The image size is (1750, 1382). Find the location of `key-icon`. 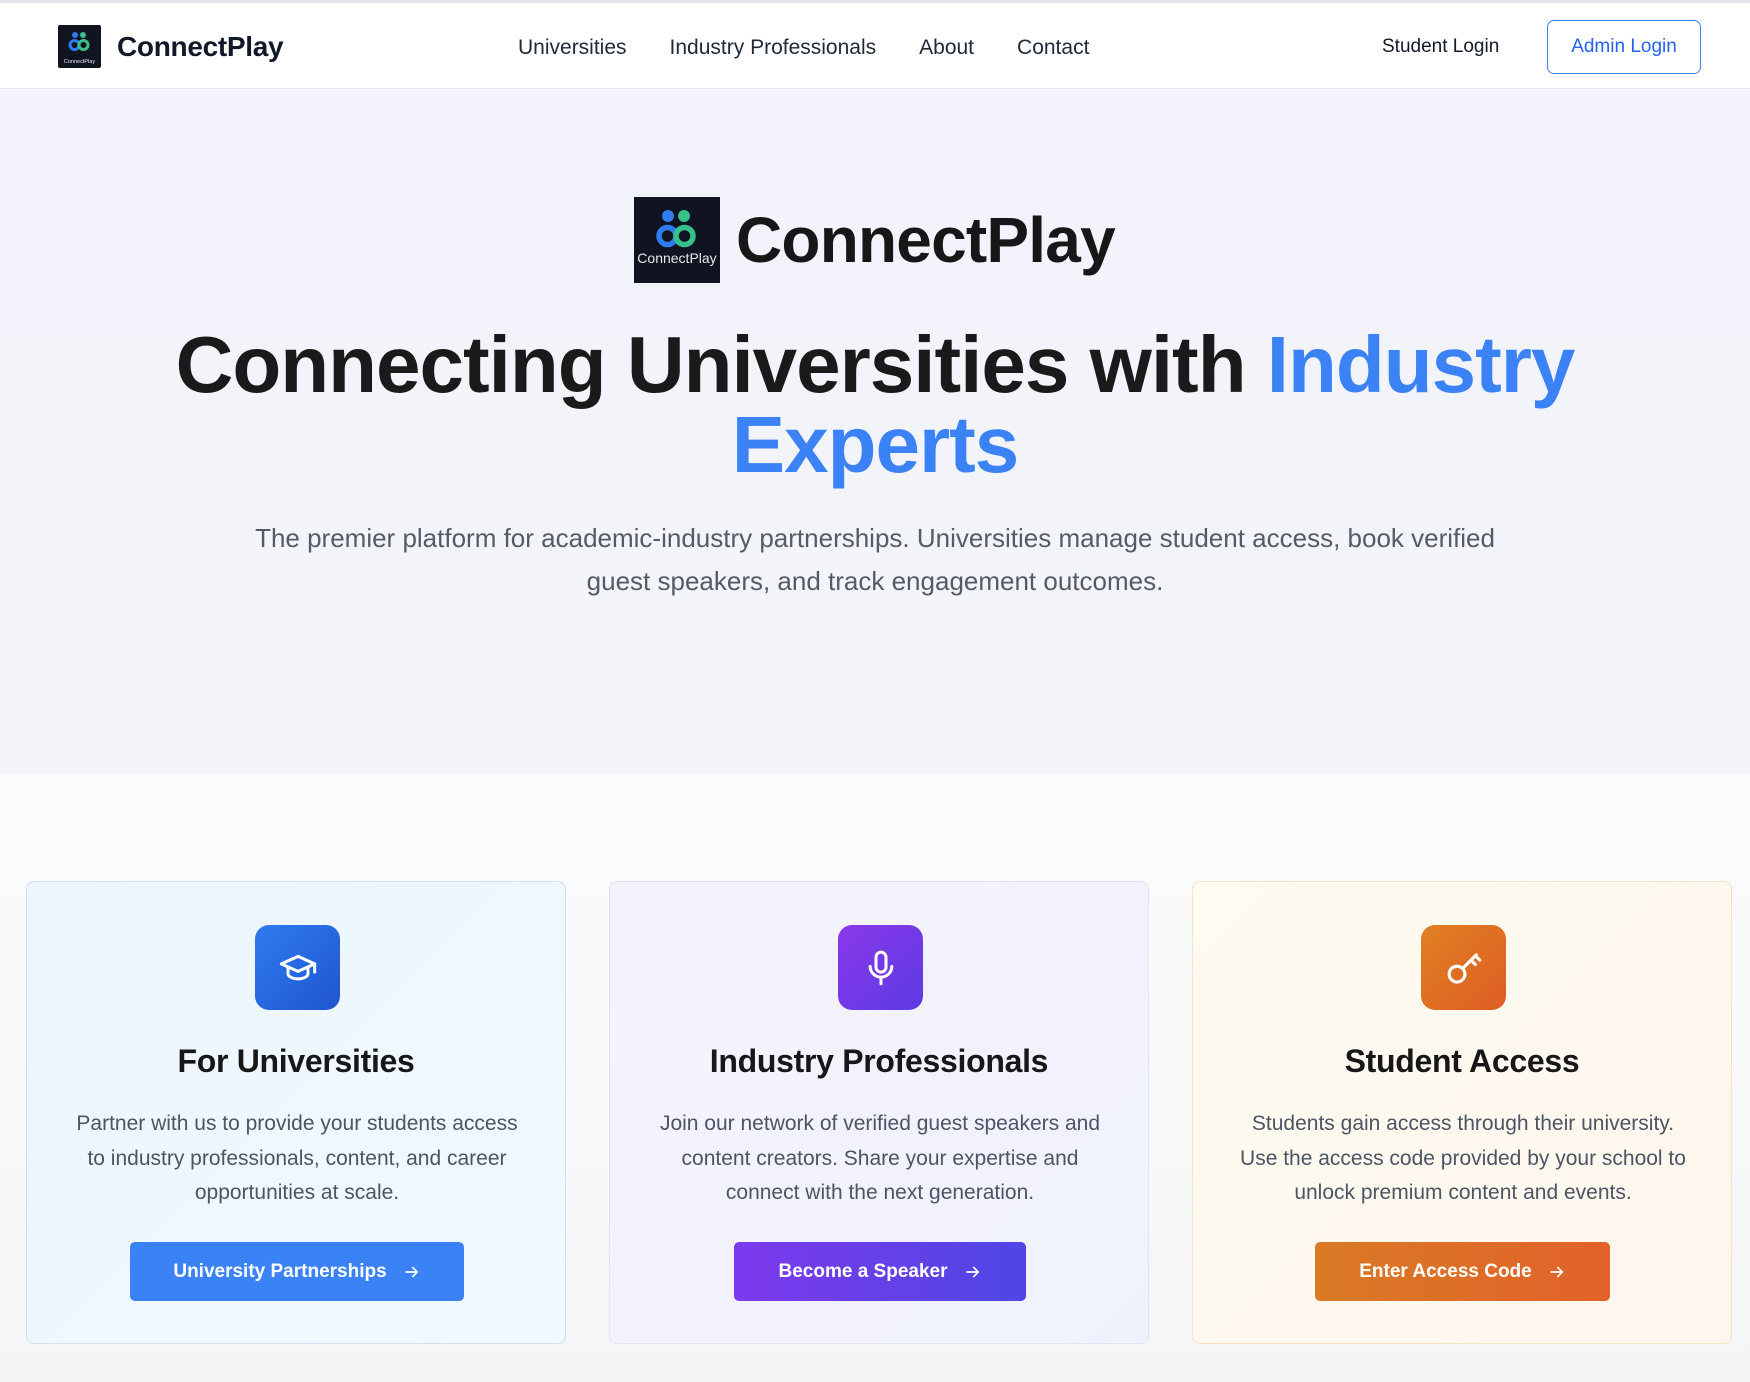

key-icon is located at coordinates (1463, 967).